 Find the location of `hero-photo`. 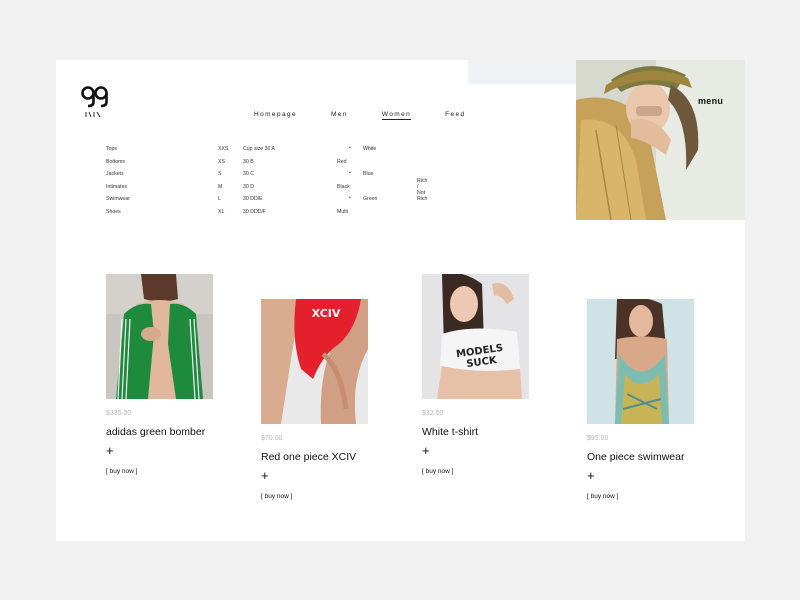

hero-photo is located at coordinates (660, 140).